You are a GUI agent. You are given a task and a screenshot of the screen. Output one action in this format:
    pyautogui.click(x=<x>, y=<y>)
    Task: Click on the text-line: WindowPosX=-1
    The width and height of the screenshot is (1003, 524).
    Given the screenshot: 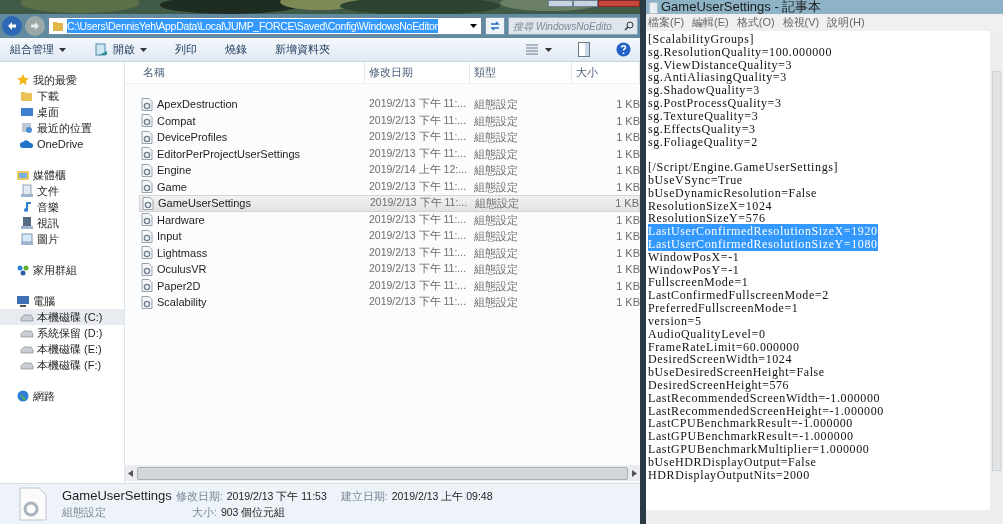 What is the action you would take?
    pyautogui.click(x=694, y=256)
    